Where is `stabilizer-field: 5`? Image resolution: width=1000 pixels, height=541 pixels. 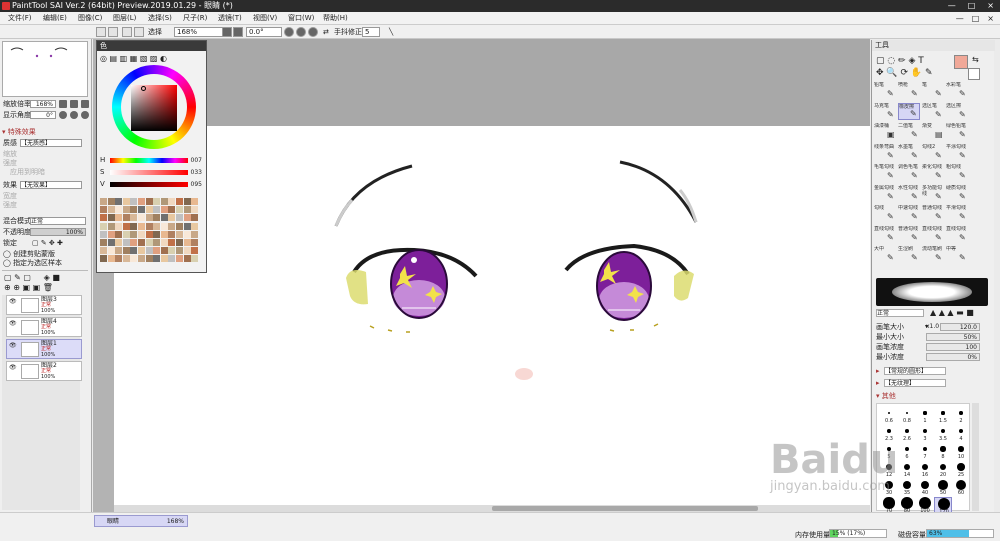
stabilizer-field: 5 is located at coordinates (371, 32).